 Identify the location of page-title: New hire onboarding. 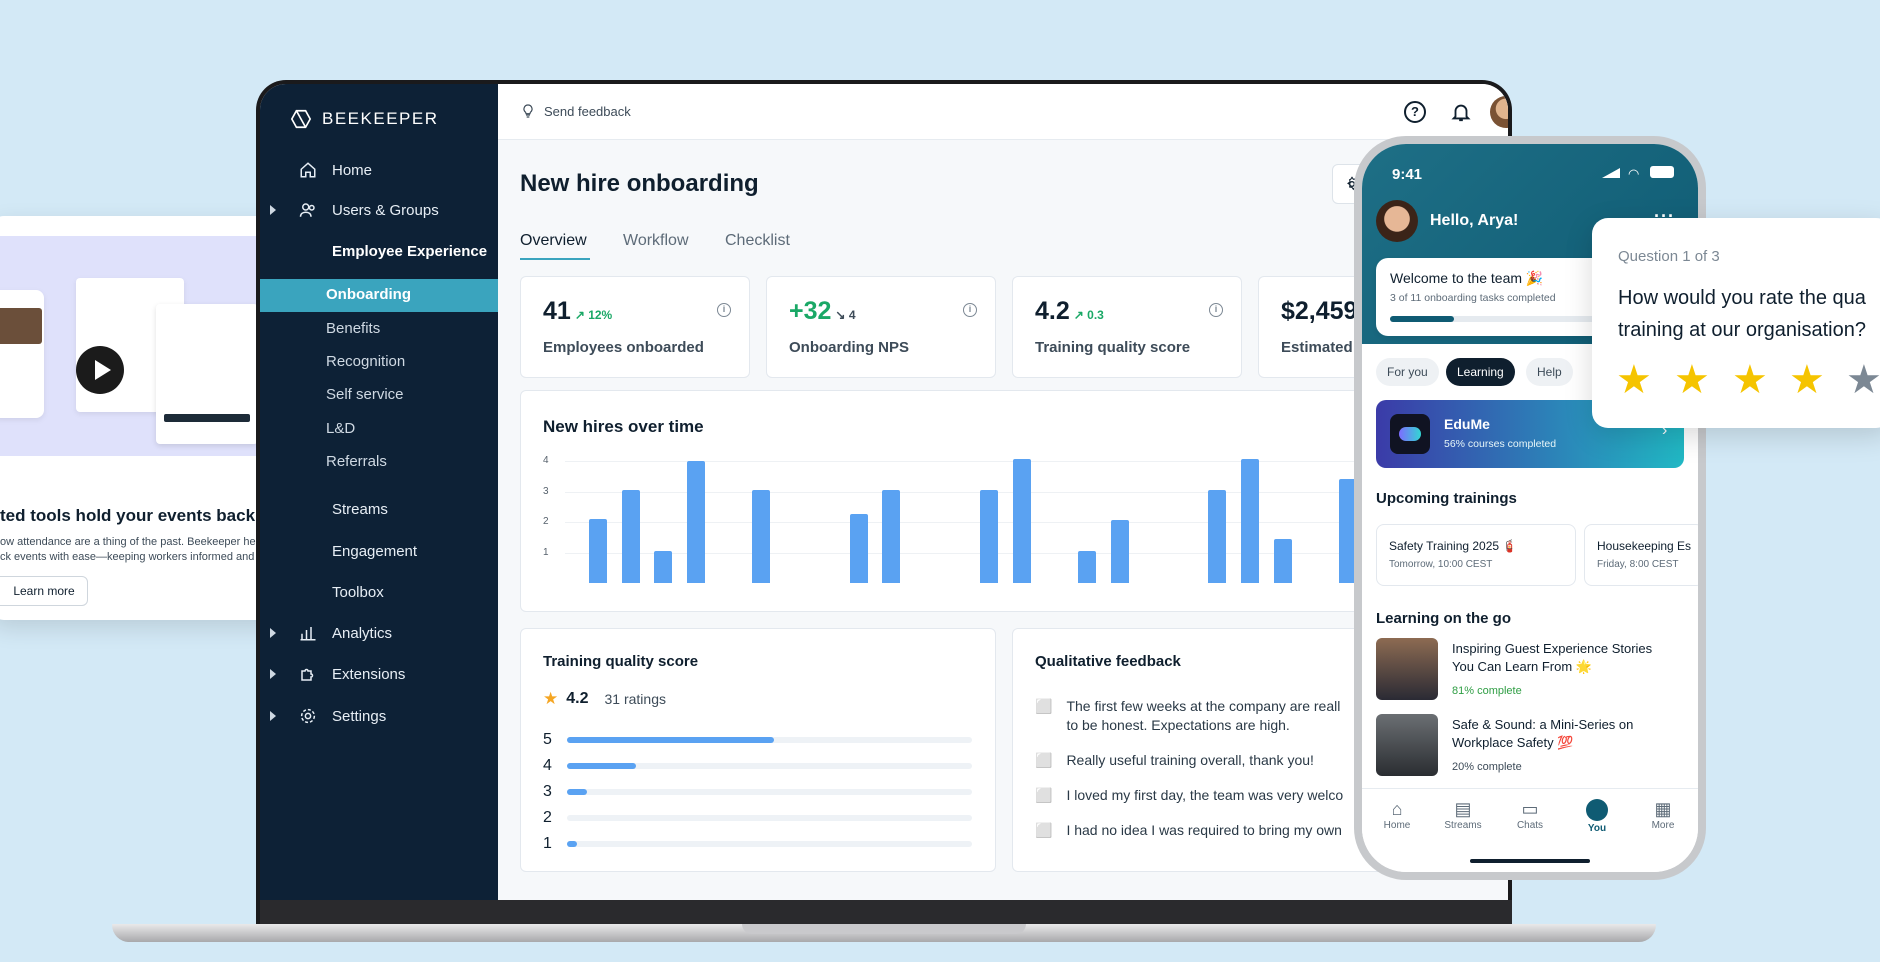
(639, 183).